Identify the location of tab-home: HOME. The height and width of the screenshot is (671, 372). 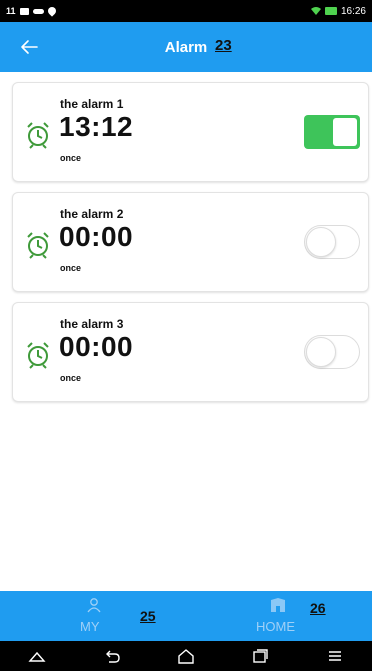
(285, 616).